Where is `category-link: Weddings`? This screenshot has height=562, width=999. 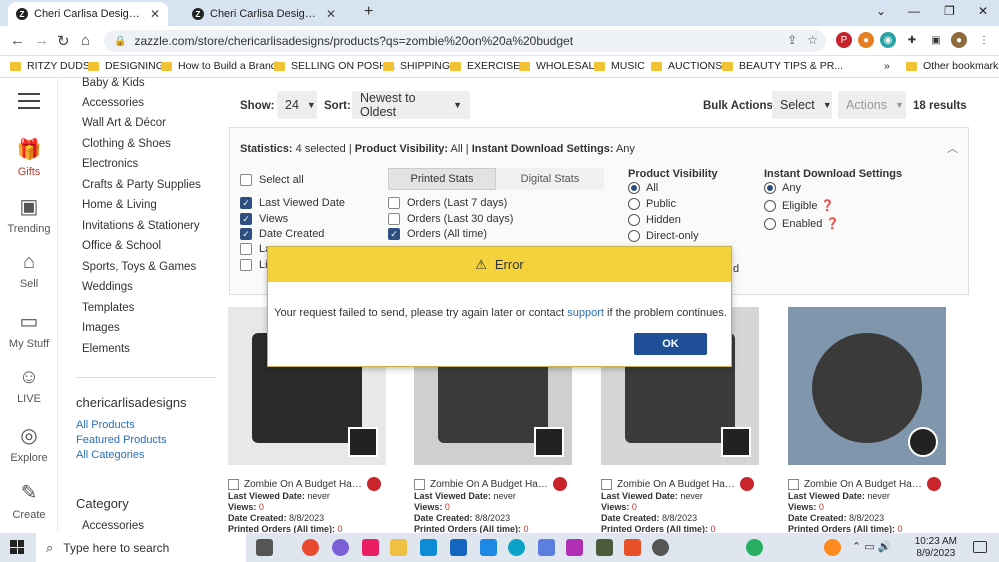
category-link: Weddings is located at coordinates (107, 287).